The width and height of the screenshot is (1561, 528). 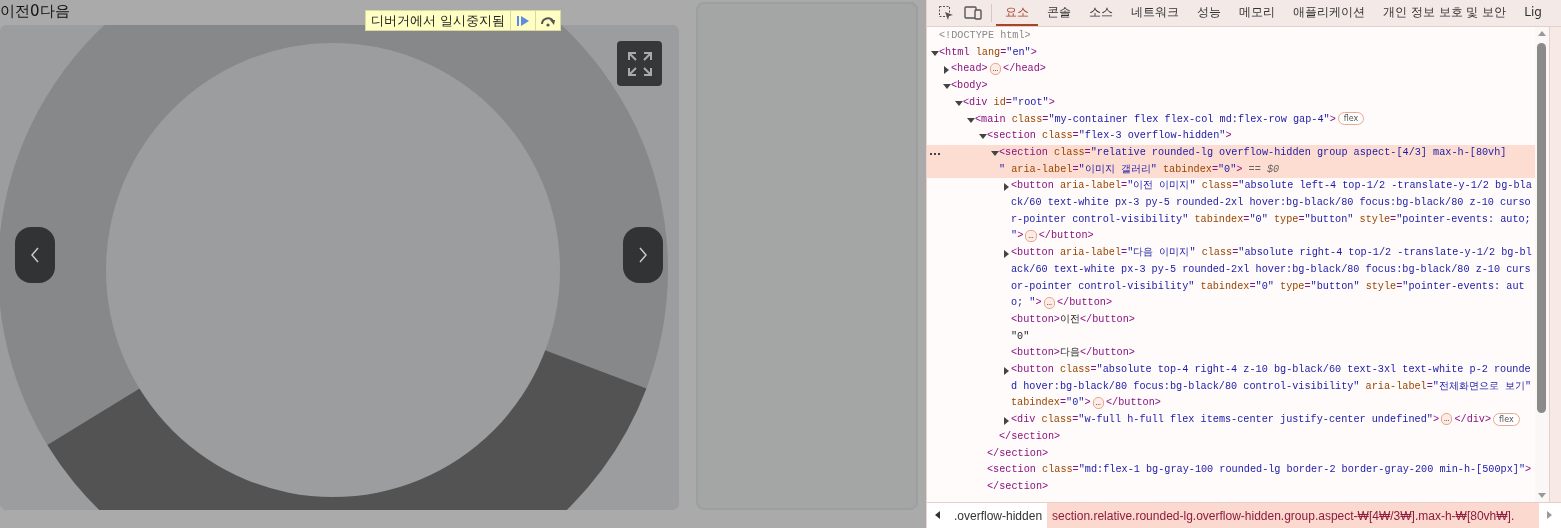 What do you see at coordinates (935, 153) in the screenshot?
I see `more-icon` at bounding box center [935, 153].